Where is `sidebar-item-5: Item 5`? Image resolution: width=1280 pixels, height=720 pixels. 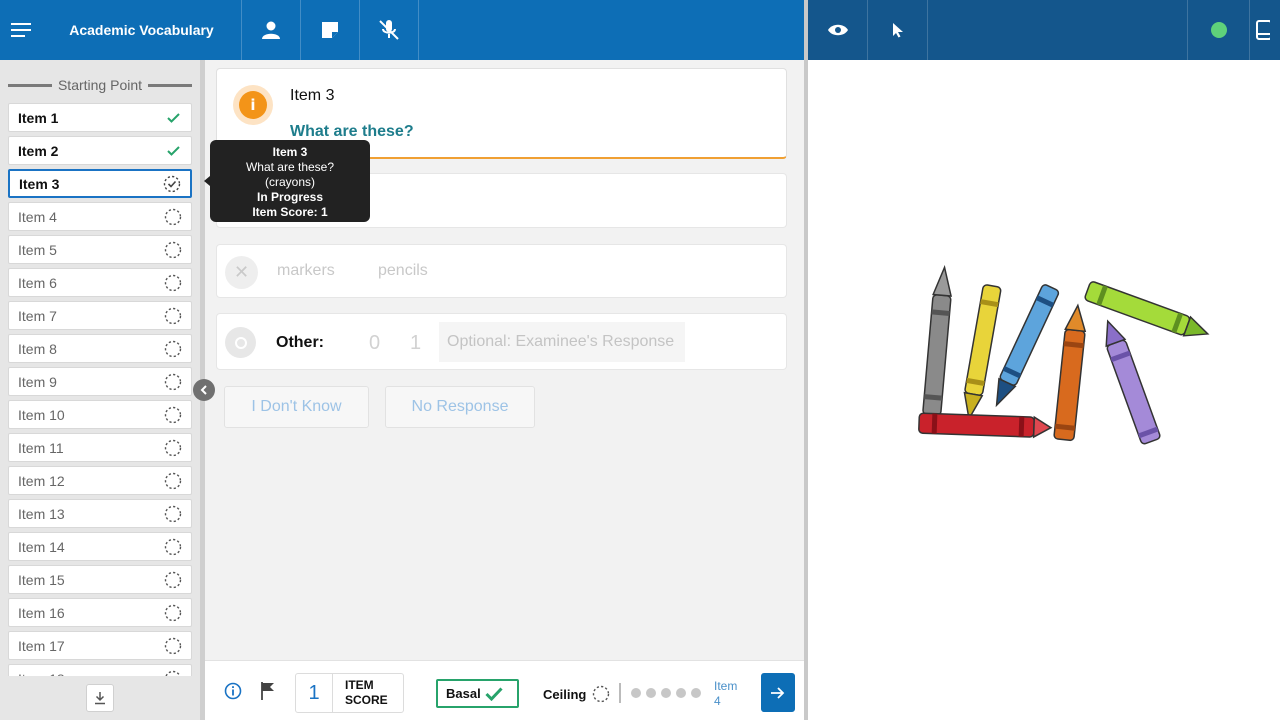
sidebar-item-5: Item 5 is located at coordinates (100, 249).